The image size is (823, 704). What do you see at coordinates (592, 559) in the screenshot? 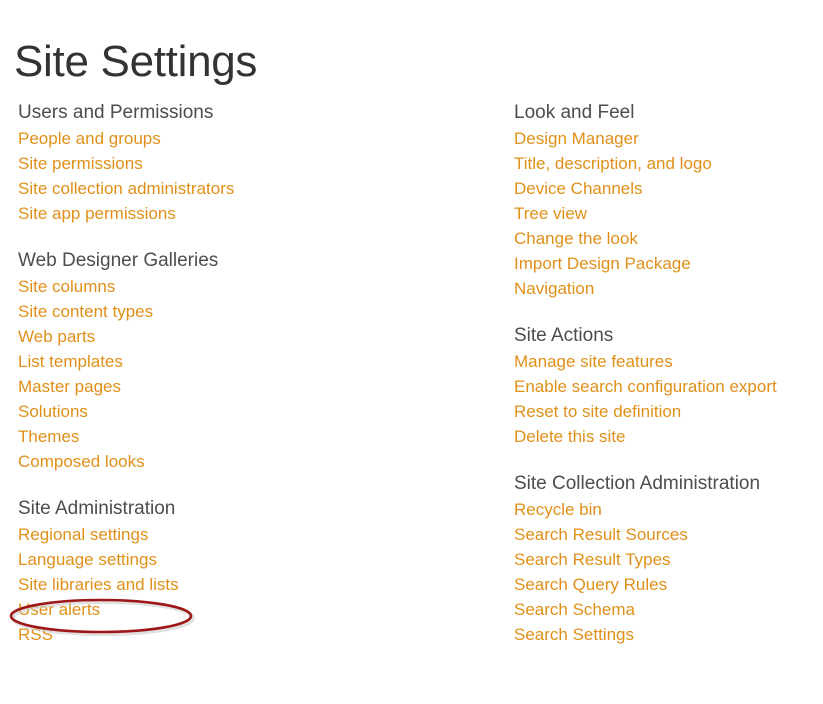
I see `settings-link: Search Result Types` at bounding box center [592, 559].